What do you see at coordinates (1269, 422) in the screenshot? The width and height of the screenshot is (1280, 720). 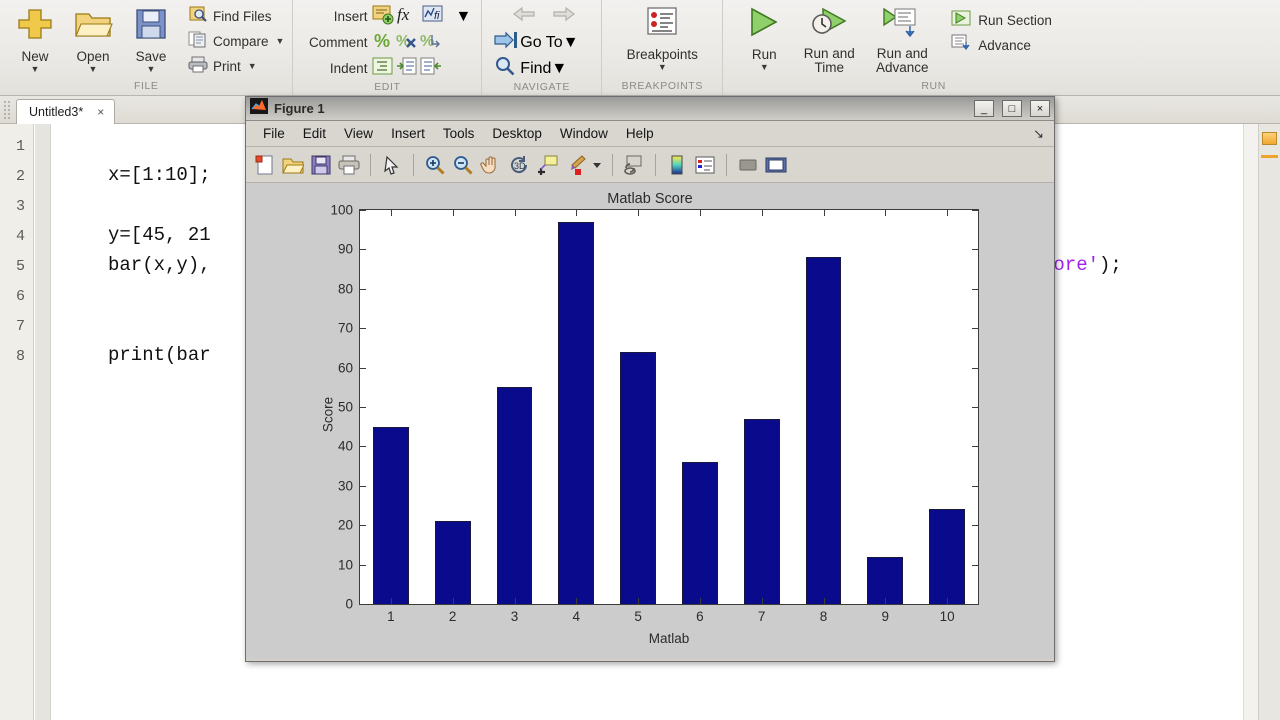 I see `code-analyzer-bar` at bounding box center [1269, 422].